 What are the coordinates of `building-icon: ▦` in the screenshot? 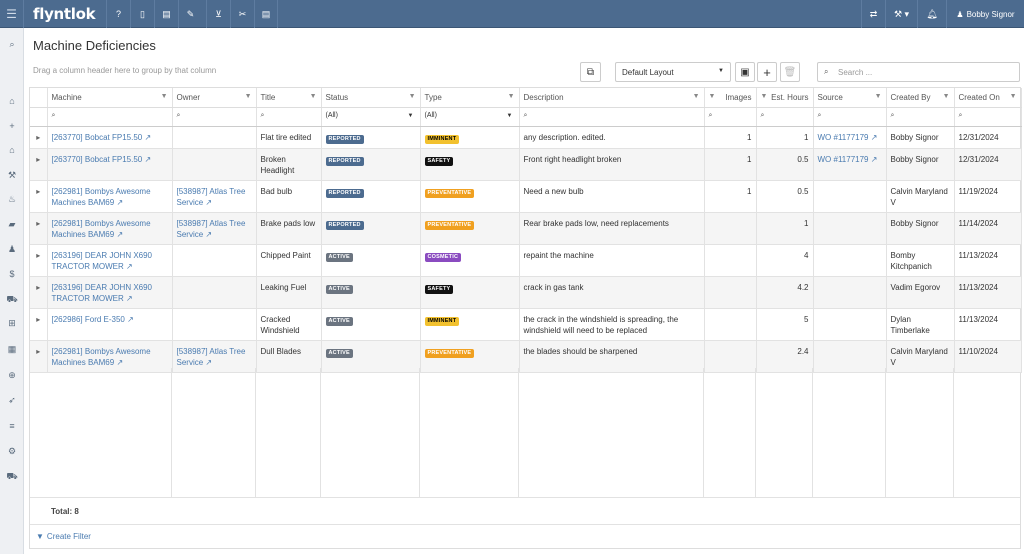 It's located at (12, 349).